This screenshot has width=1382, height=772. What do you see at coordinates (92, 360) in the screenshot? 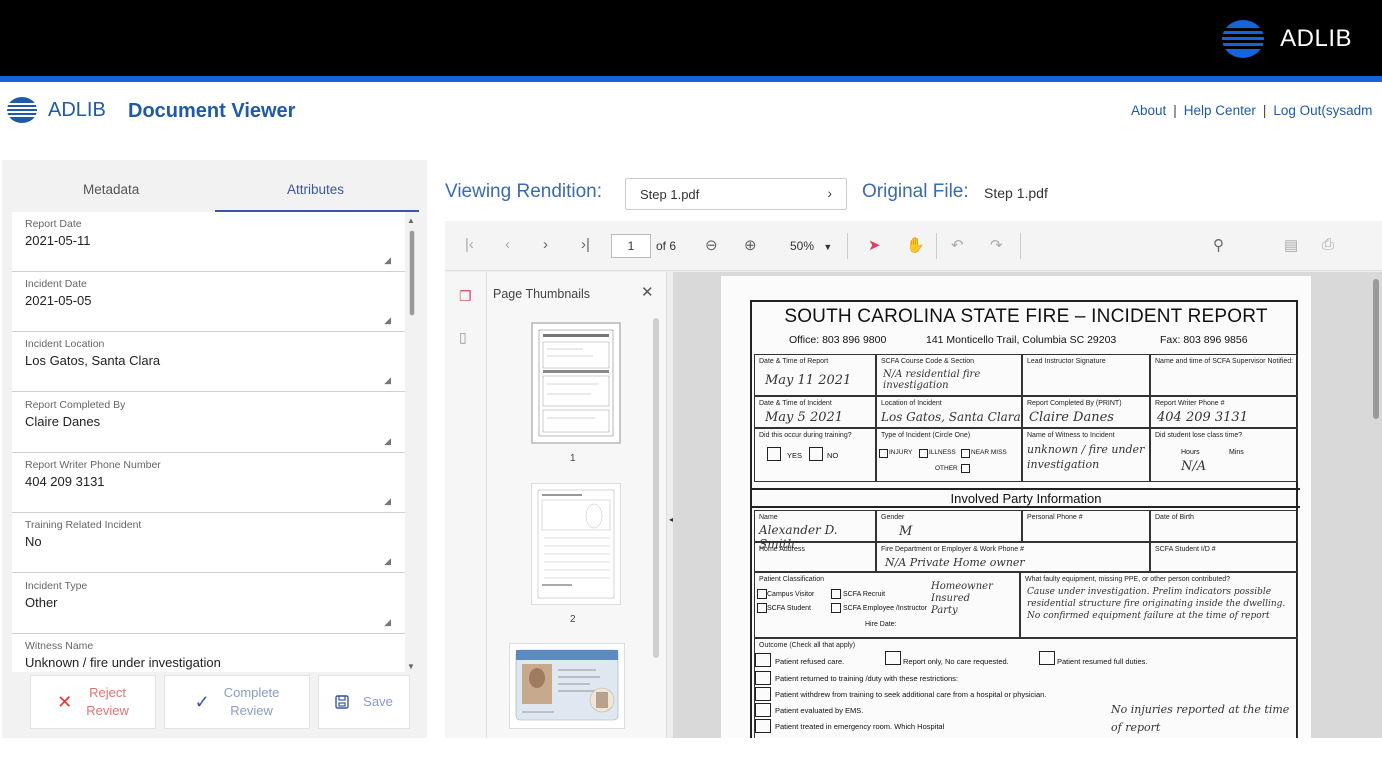
I see `field-value: Los Gatos, Santa Clara` at bounding box center [92, 360].